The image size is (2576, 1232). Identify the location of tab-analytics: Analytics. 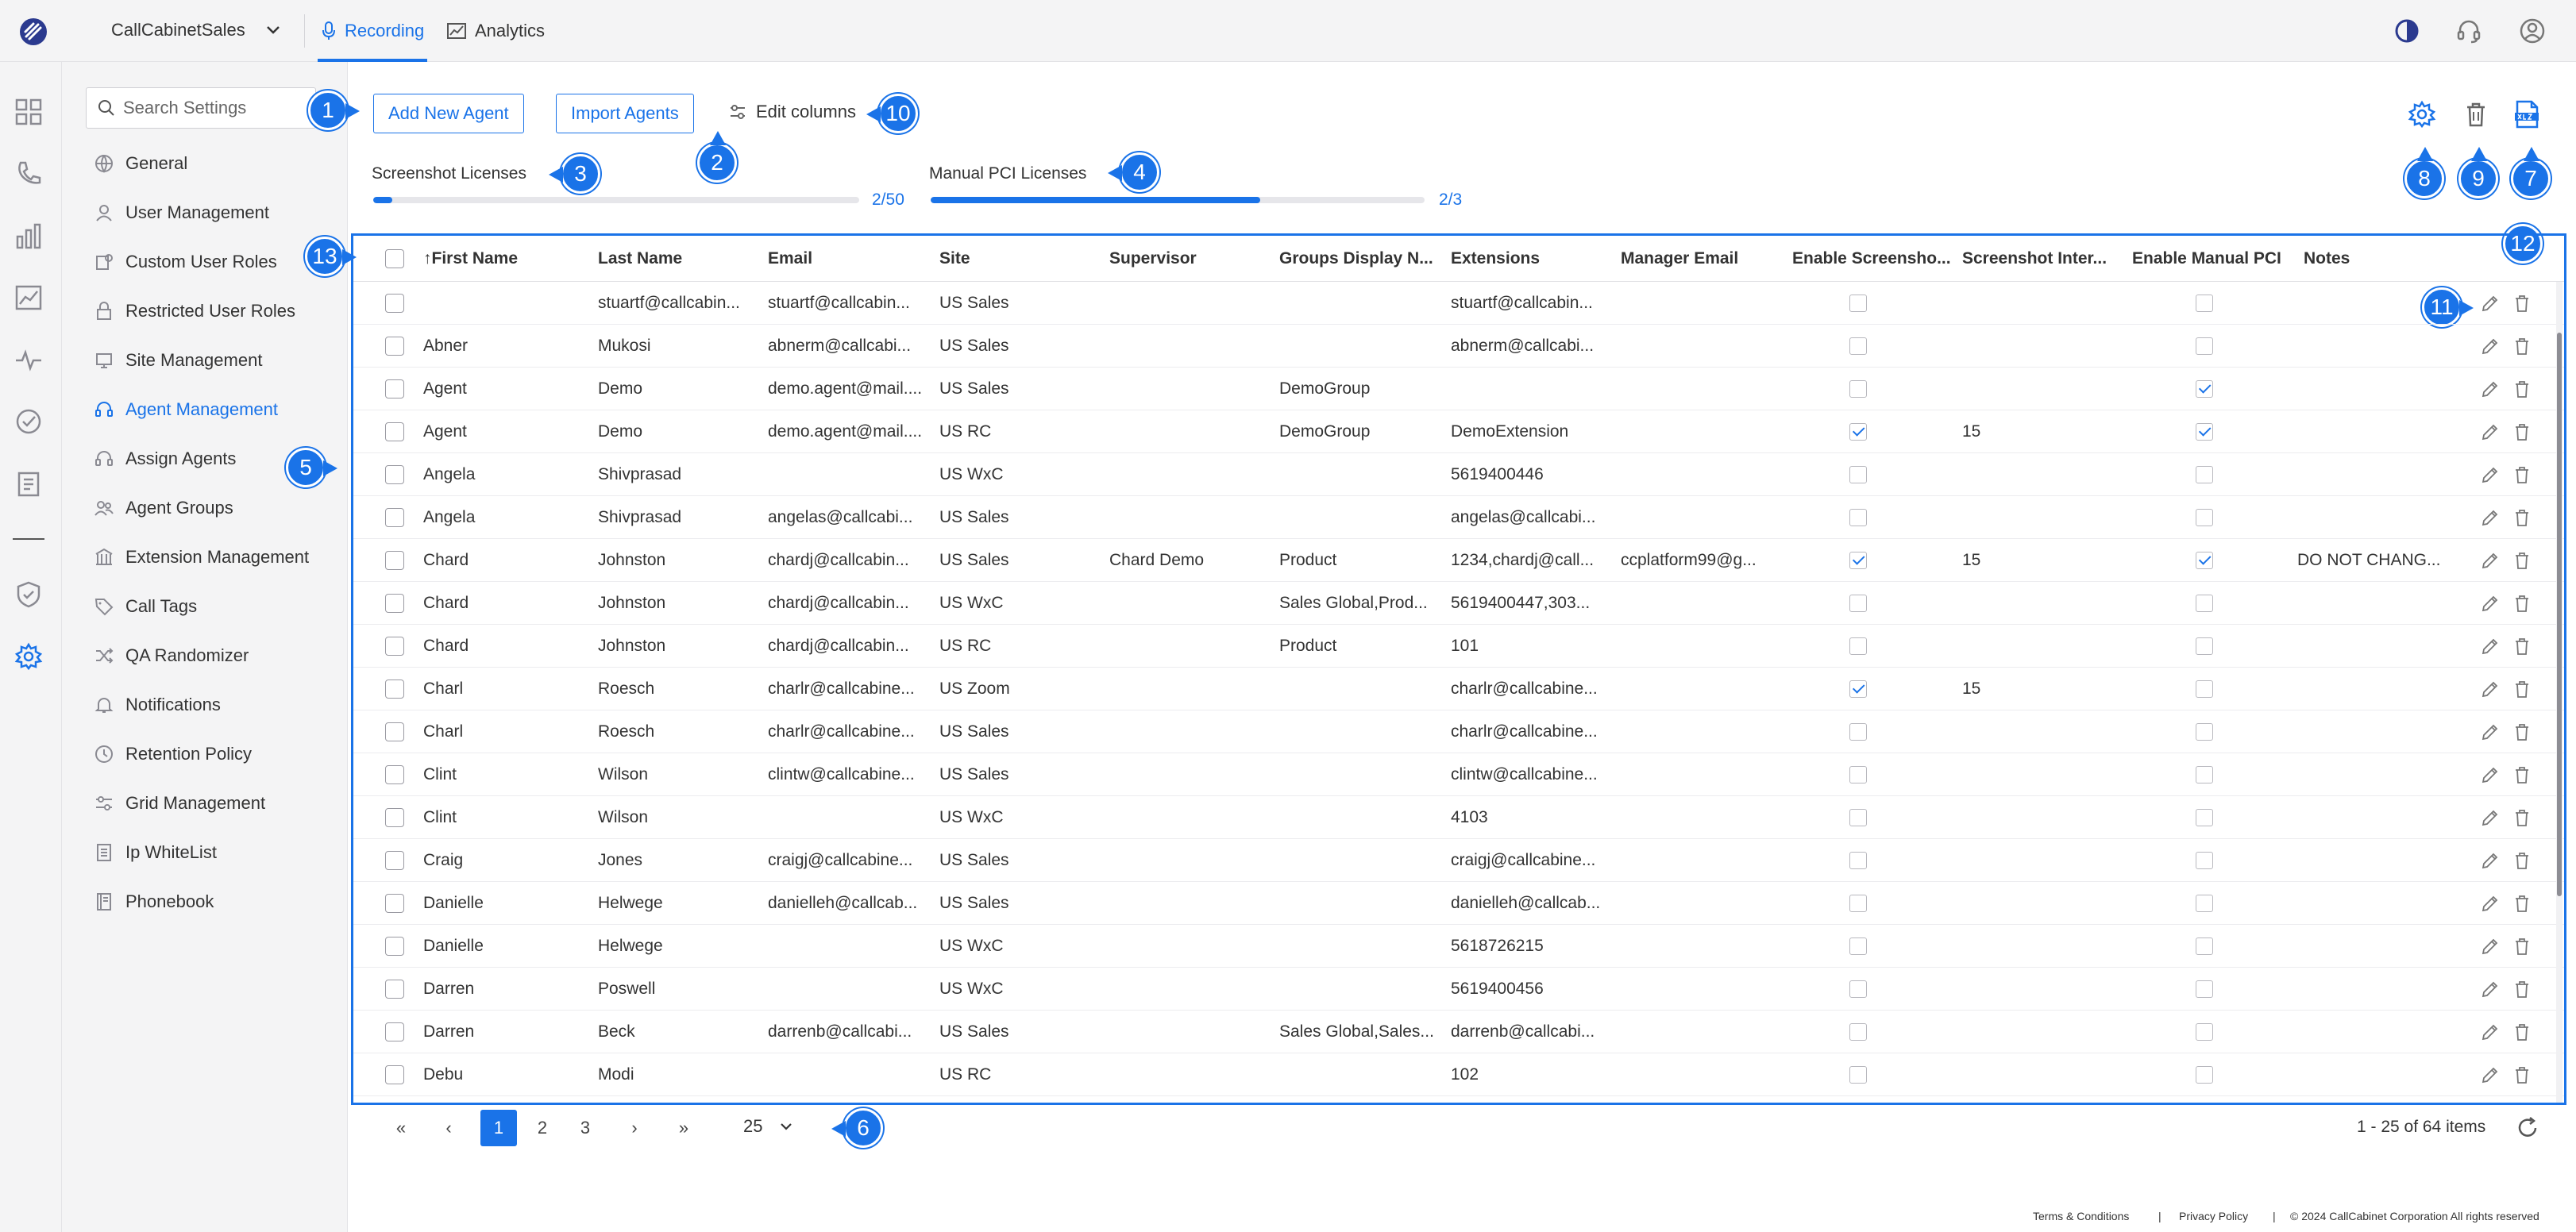
(496, 30).